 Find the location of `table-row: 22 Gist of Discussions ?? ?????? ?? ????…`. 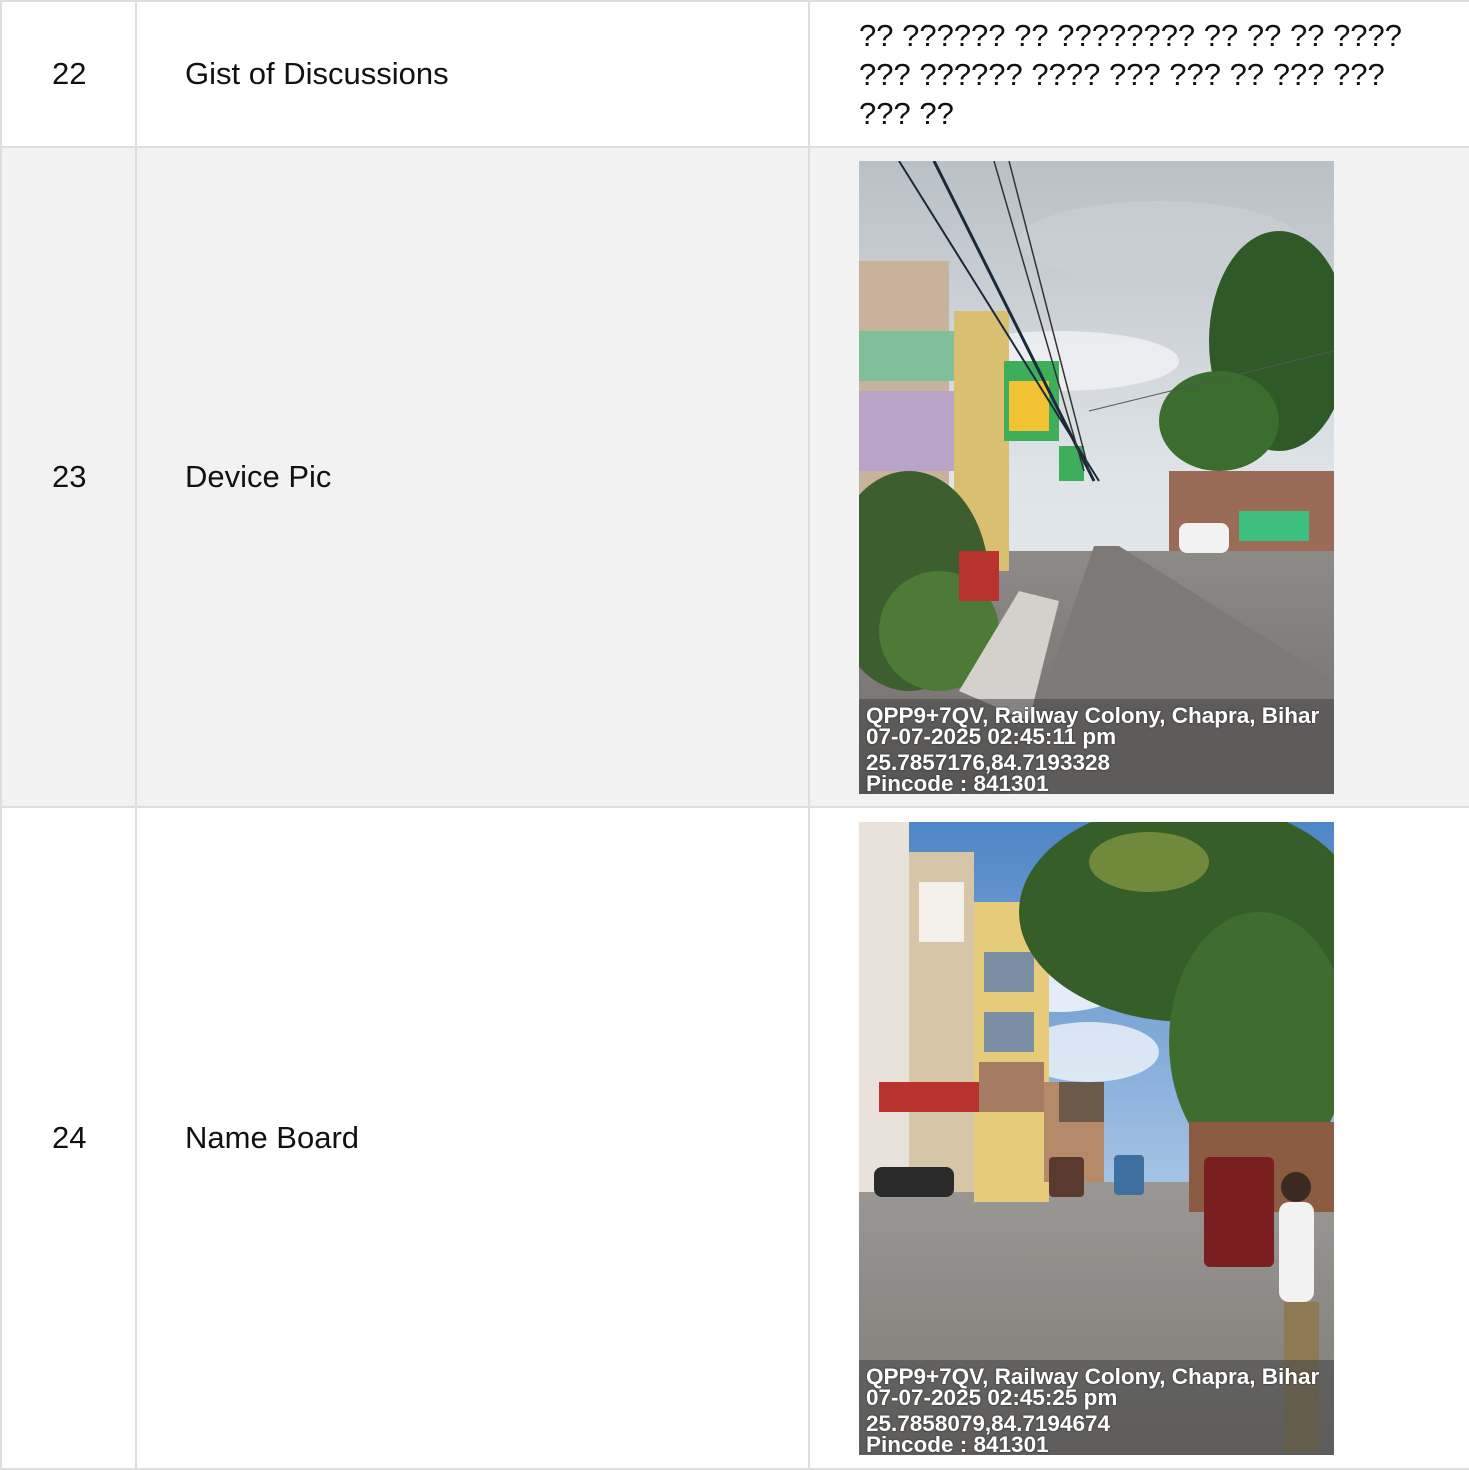

table-row: 22 Gist of Discussions ?? ?????? ?? ????… is located at coordinates (734, 74).